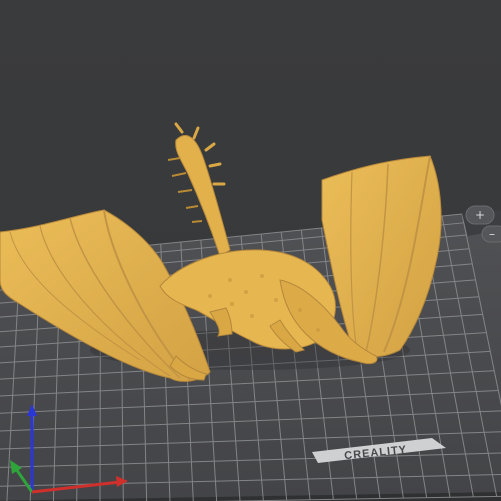  I want to click on zoom-out-button: –, so click(491, 234).